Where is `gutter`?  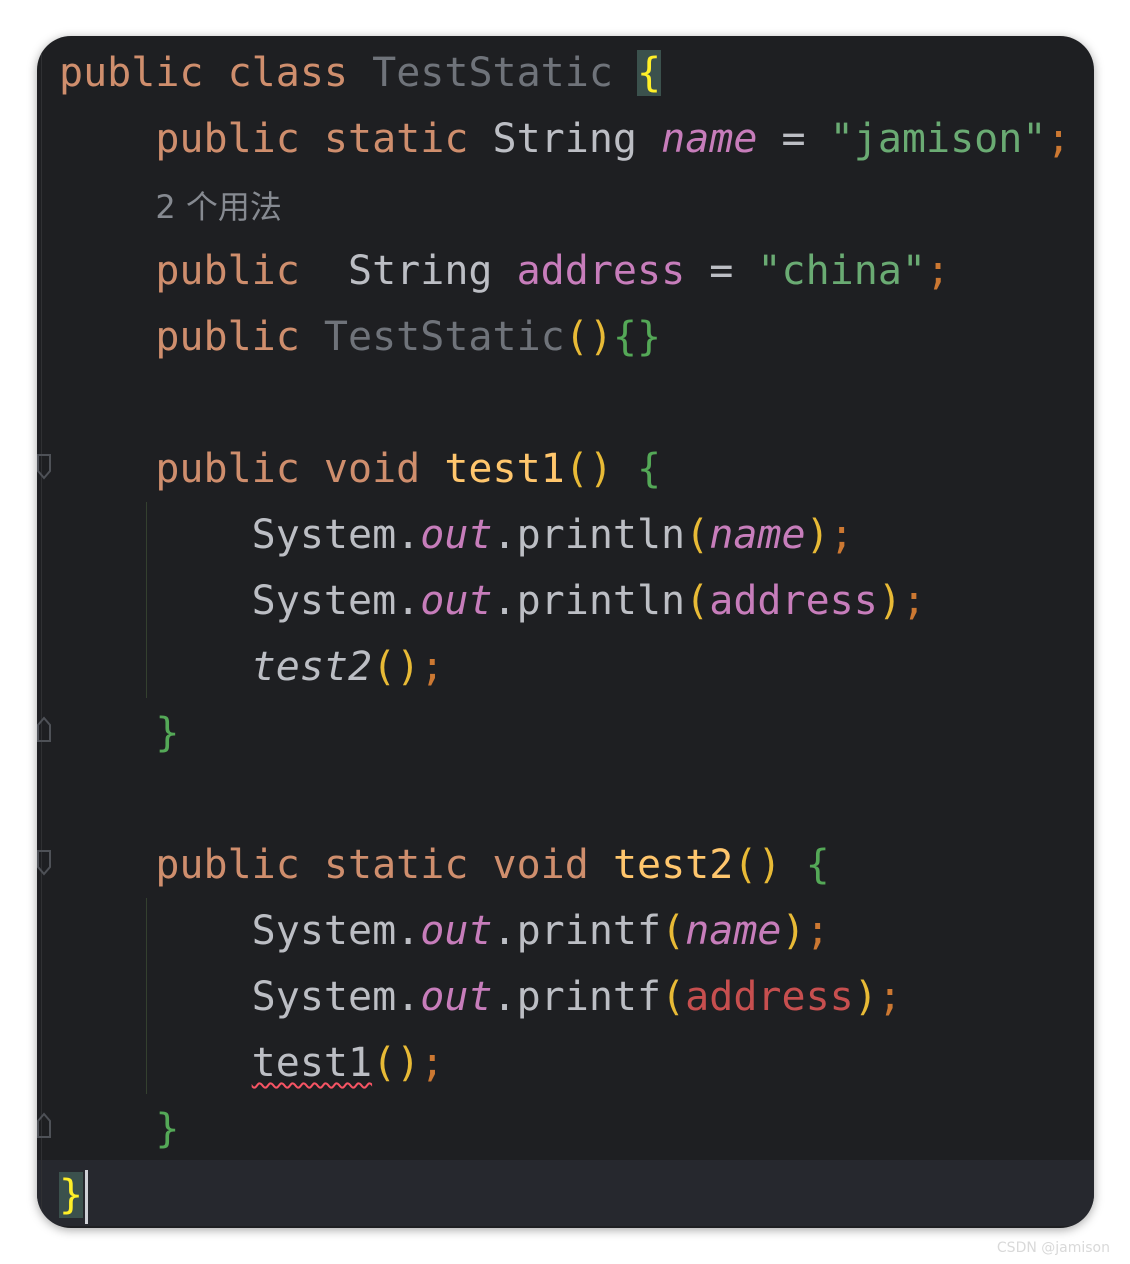 gutter is located at coordinates (41, 631).